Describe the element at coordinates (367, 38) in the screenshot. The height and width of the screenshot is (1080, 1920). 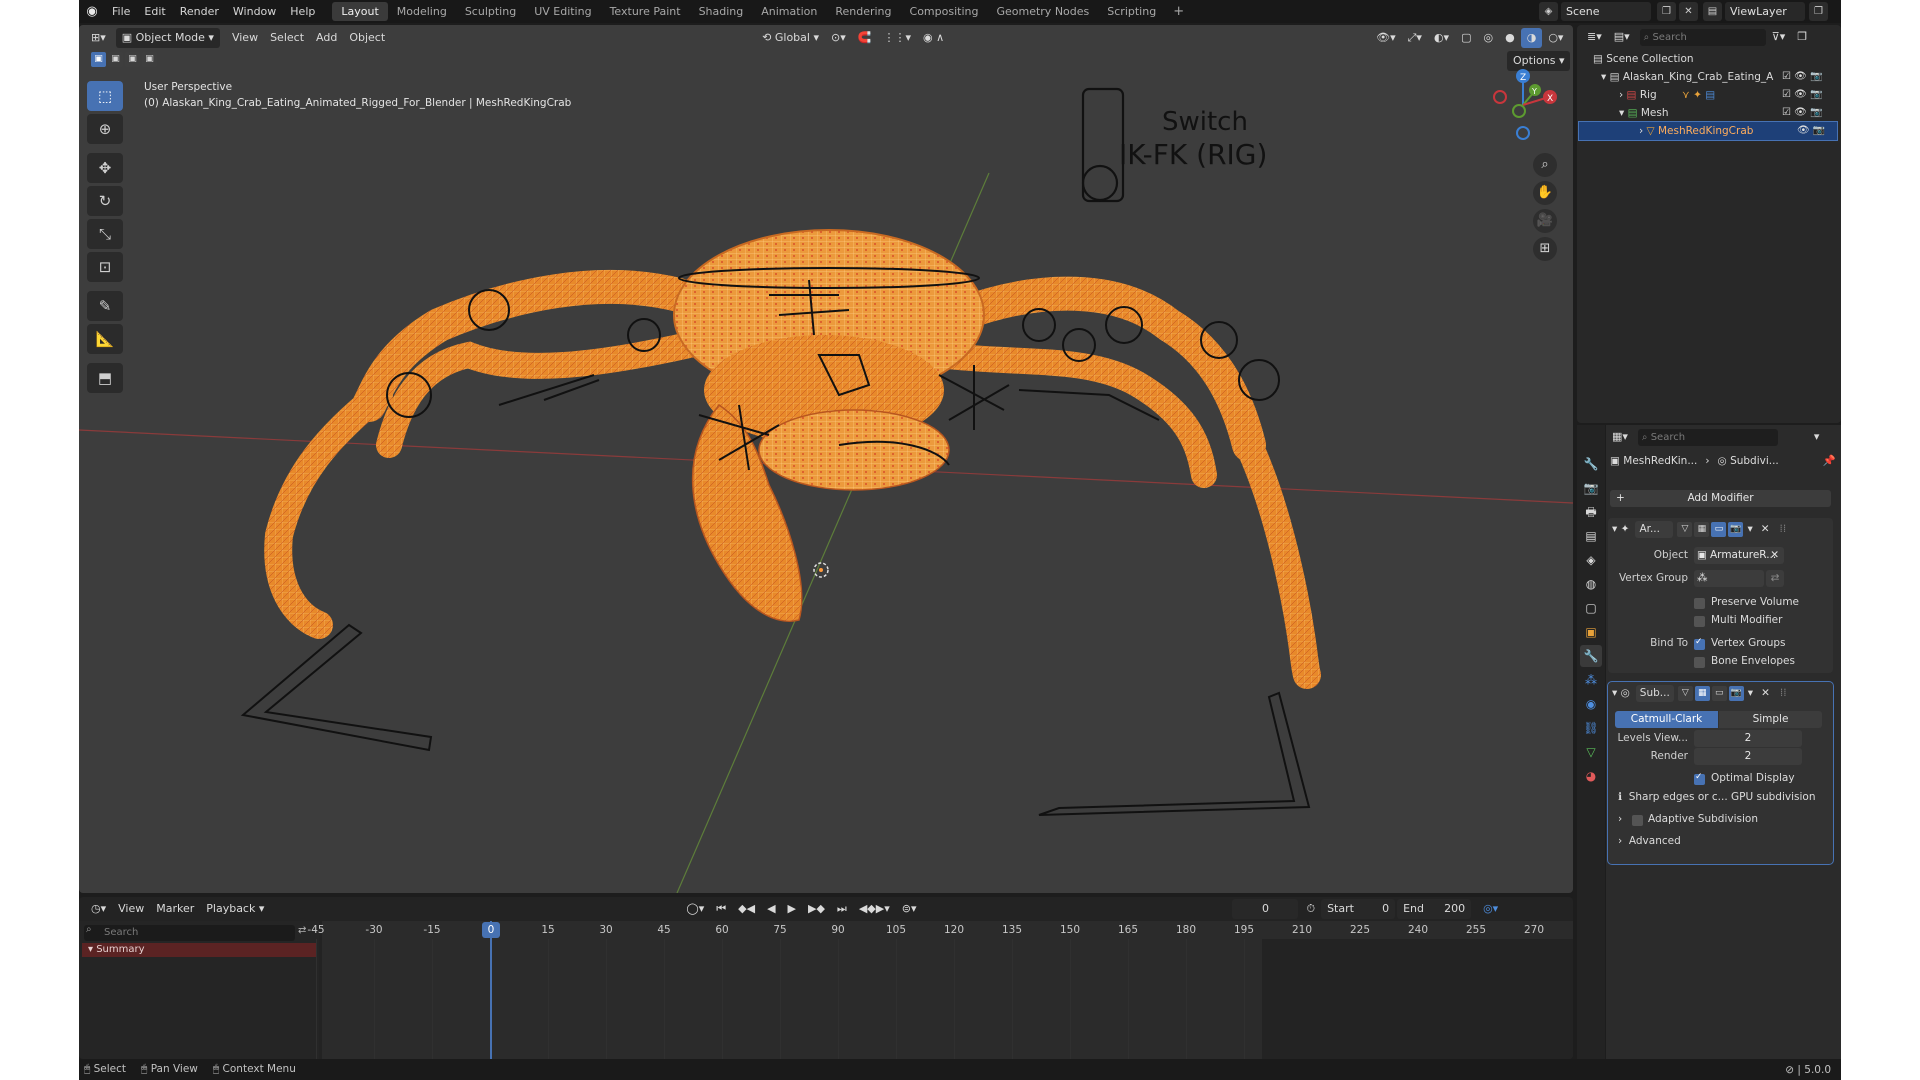
I see `viewport-menu-object: Object` at that location.